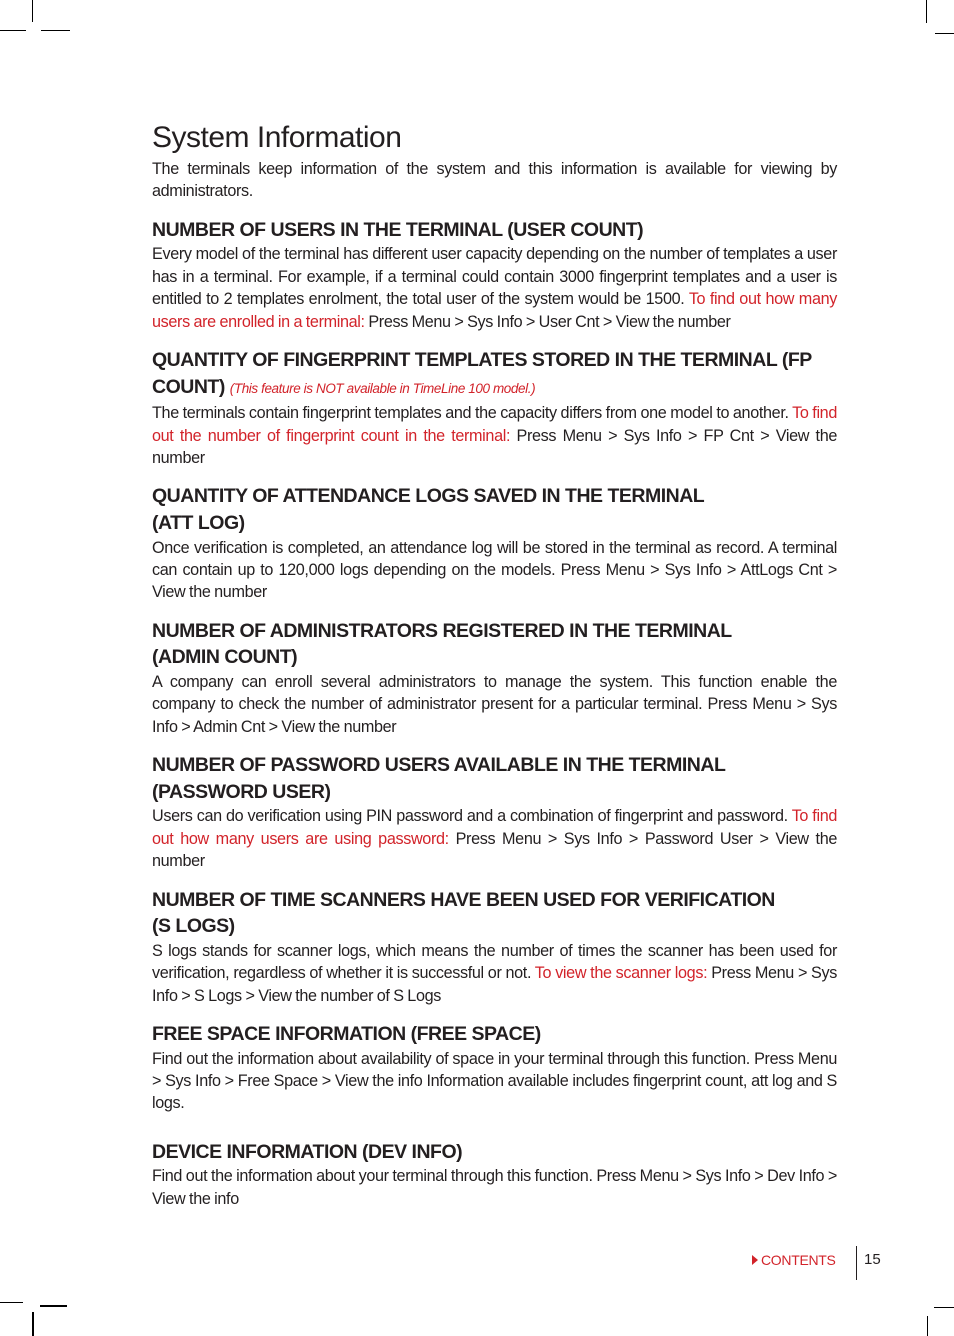  Describe the element at coordinates (277, 137) in the screenshot. I see `page-title: System Information` at that location.